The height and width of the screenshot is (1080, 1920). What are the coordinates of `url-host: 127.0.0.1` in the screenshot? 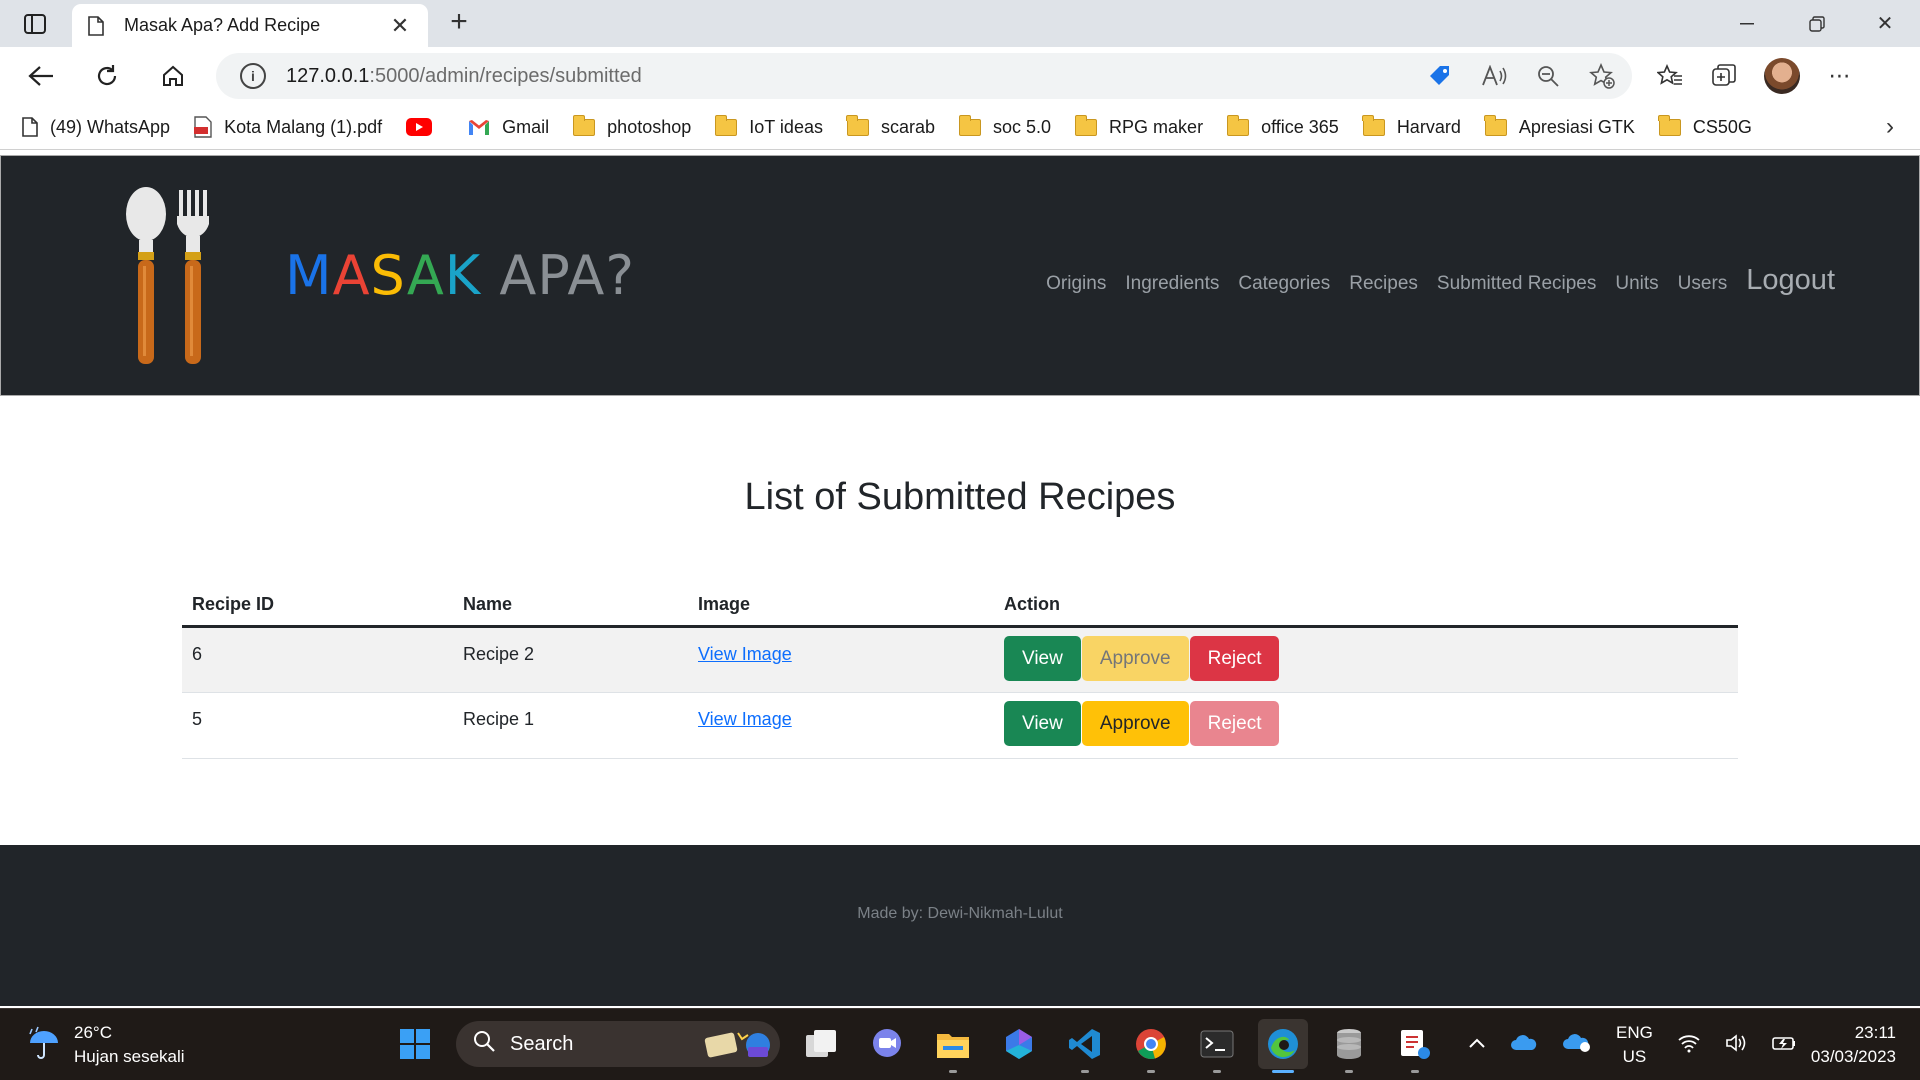 It's located at (328, 75).